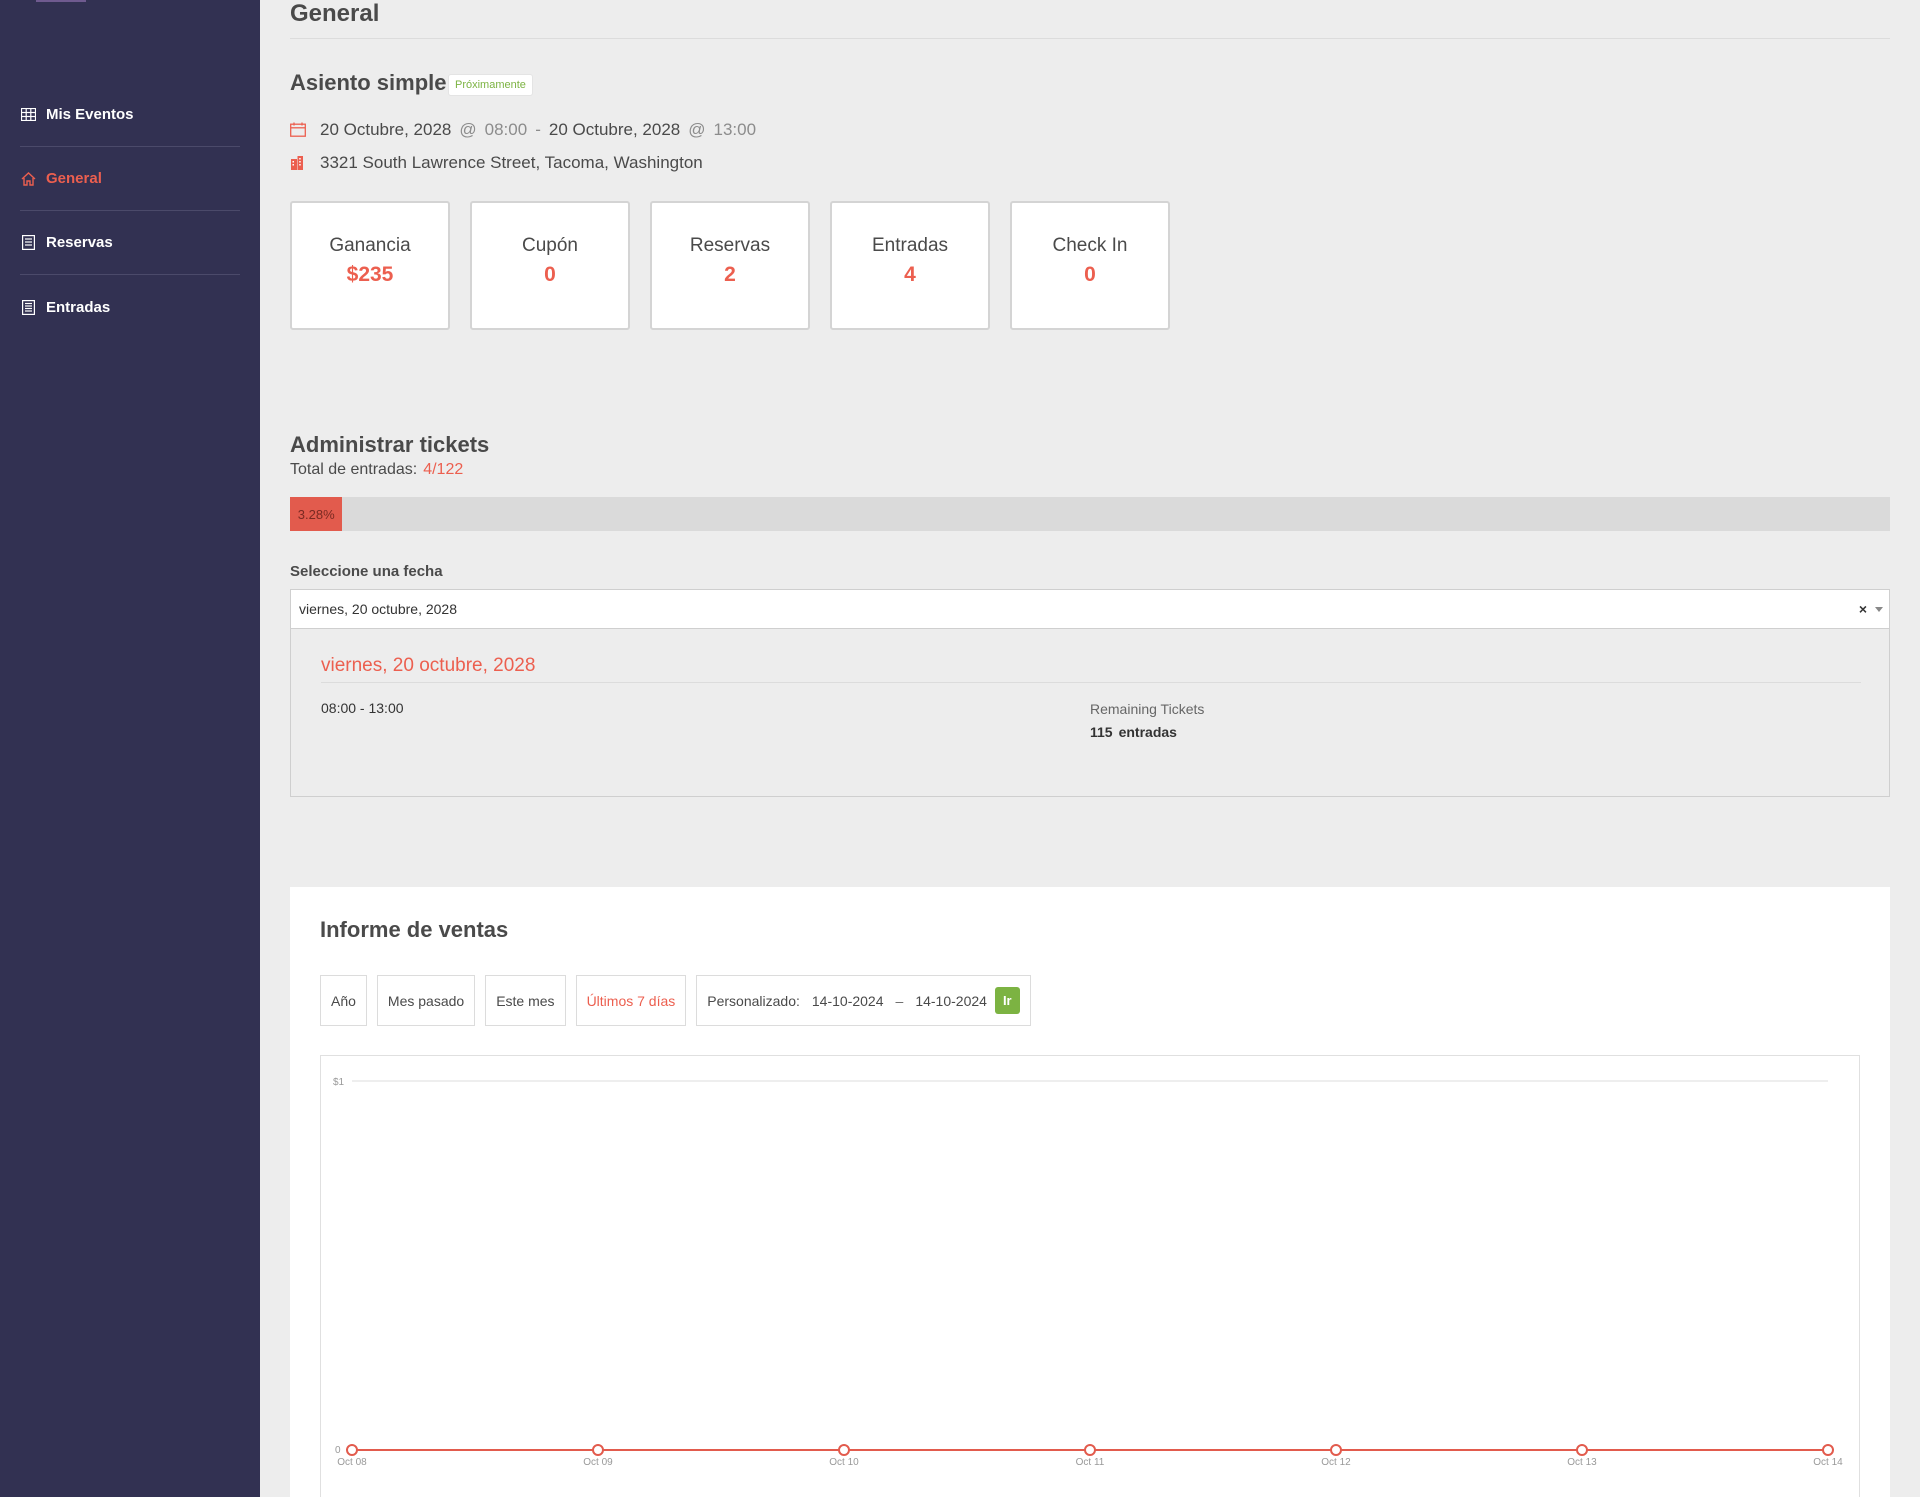 Image resolution: width=1920 pixels, height=1497 pixels. What do you see at coordinates (28, 115) in the screenshot?
I see `table-icon` at bounding box center [28, 115].